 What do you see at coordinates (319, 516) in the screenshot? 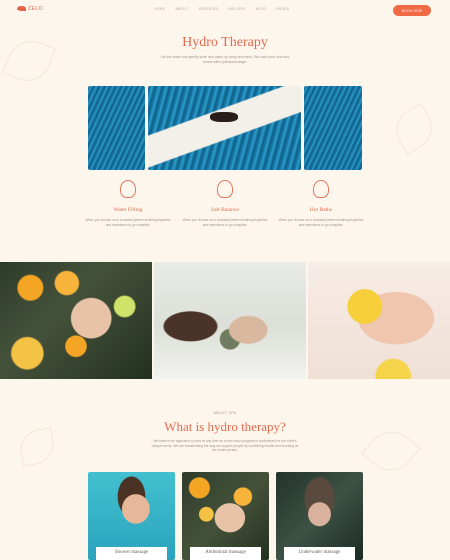
I see `service-card-underwater: Underwater massage` at bounding box center [319, 516].